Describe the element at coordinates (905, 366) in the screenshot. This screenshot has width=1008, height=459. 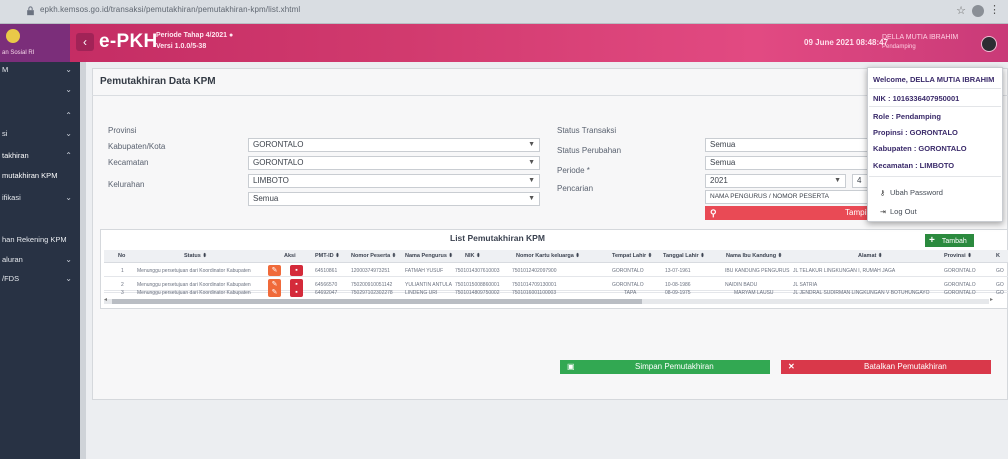
I see `cancel-button-label: Batalkan Pemutakhiran` at that location.